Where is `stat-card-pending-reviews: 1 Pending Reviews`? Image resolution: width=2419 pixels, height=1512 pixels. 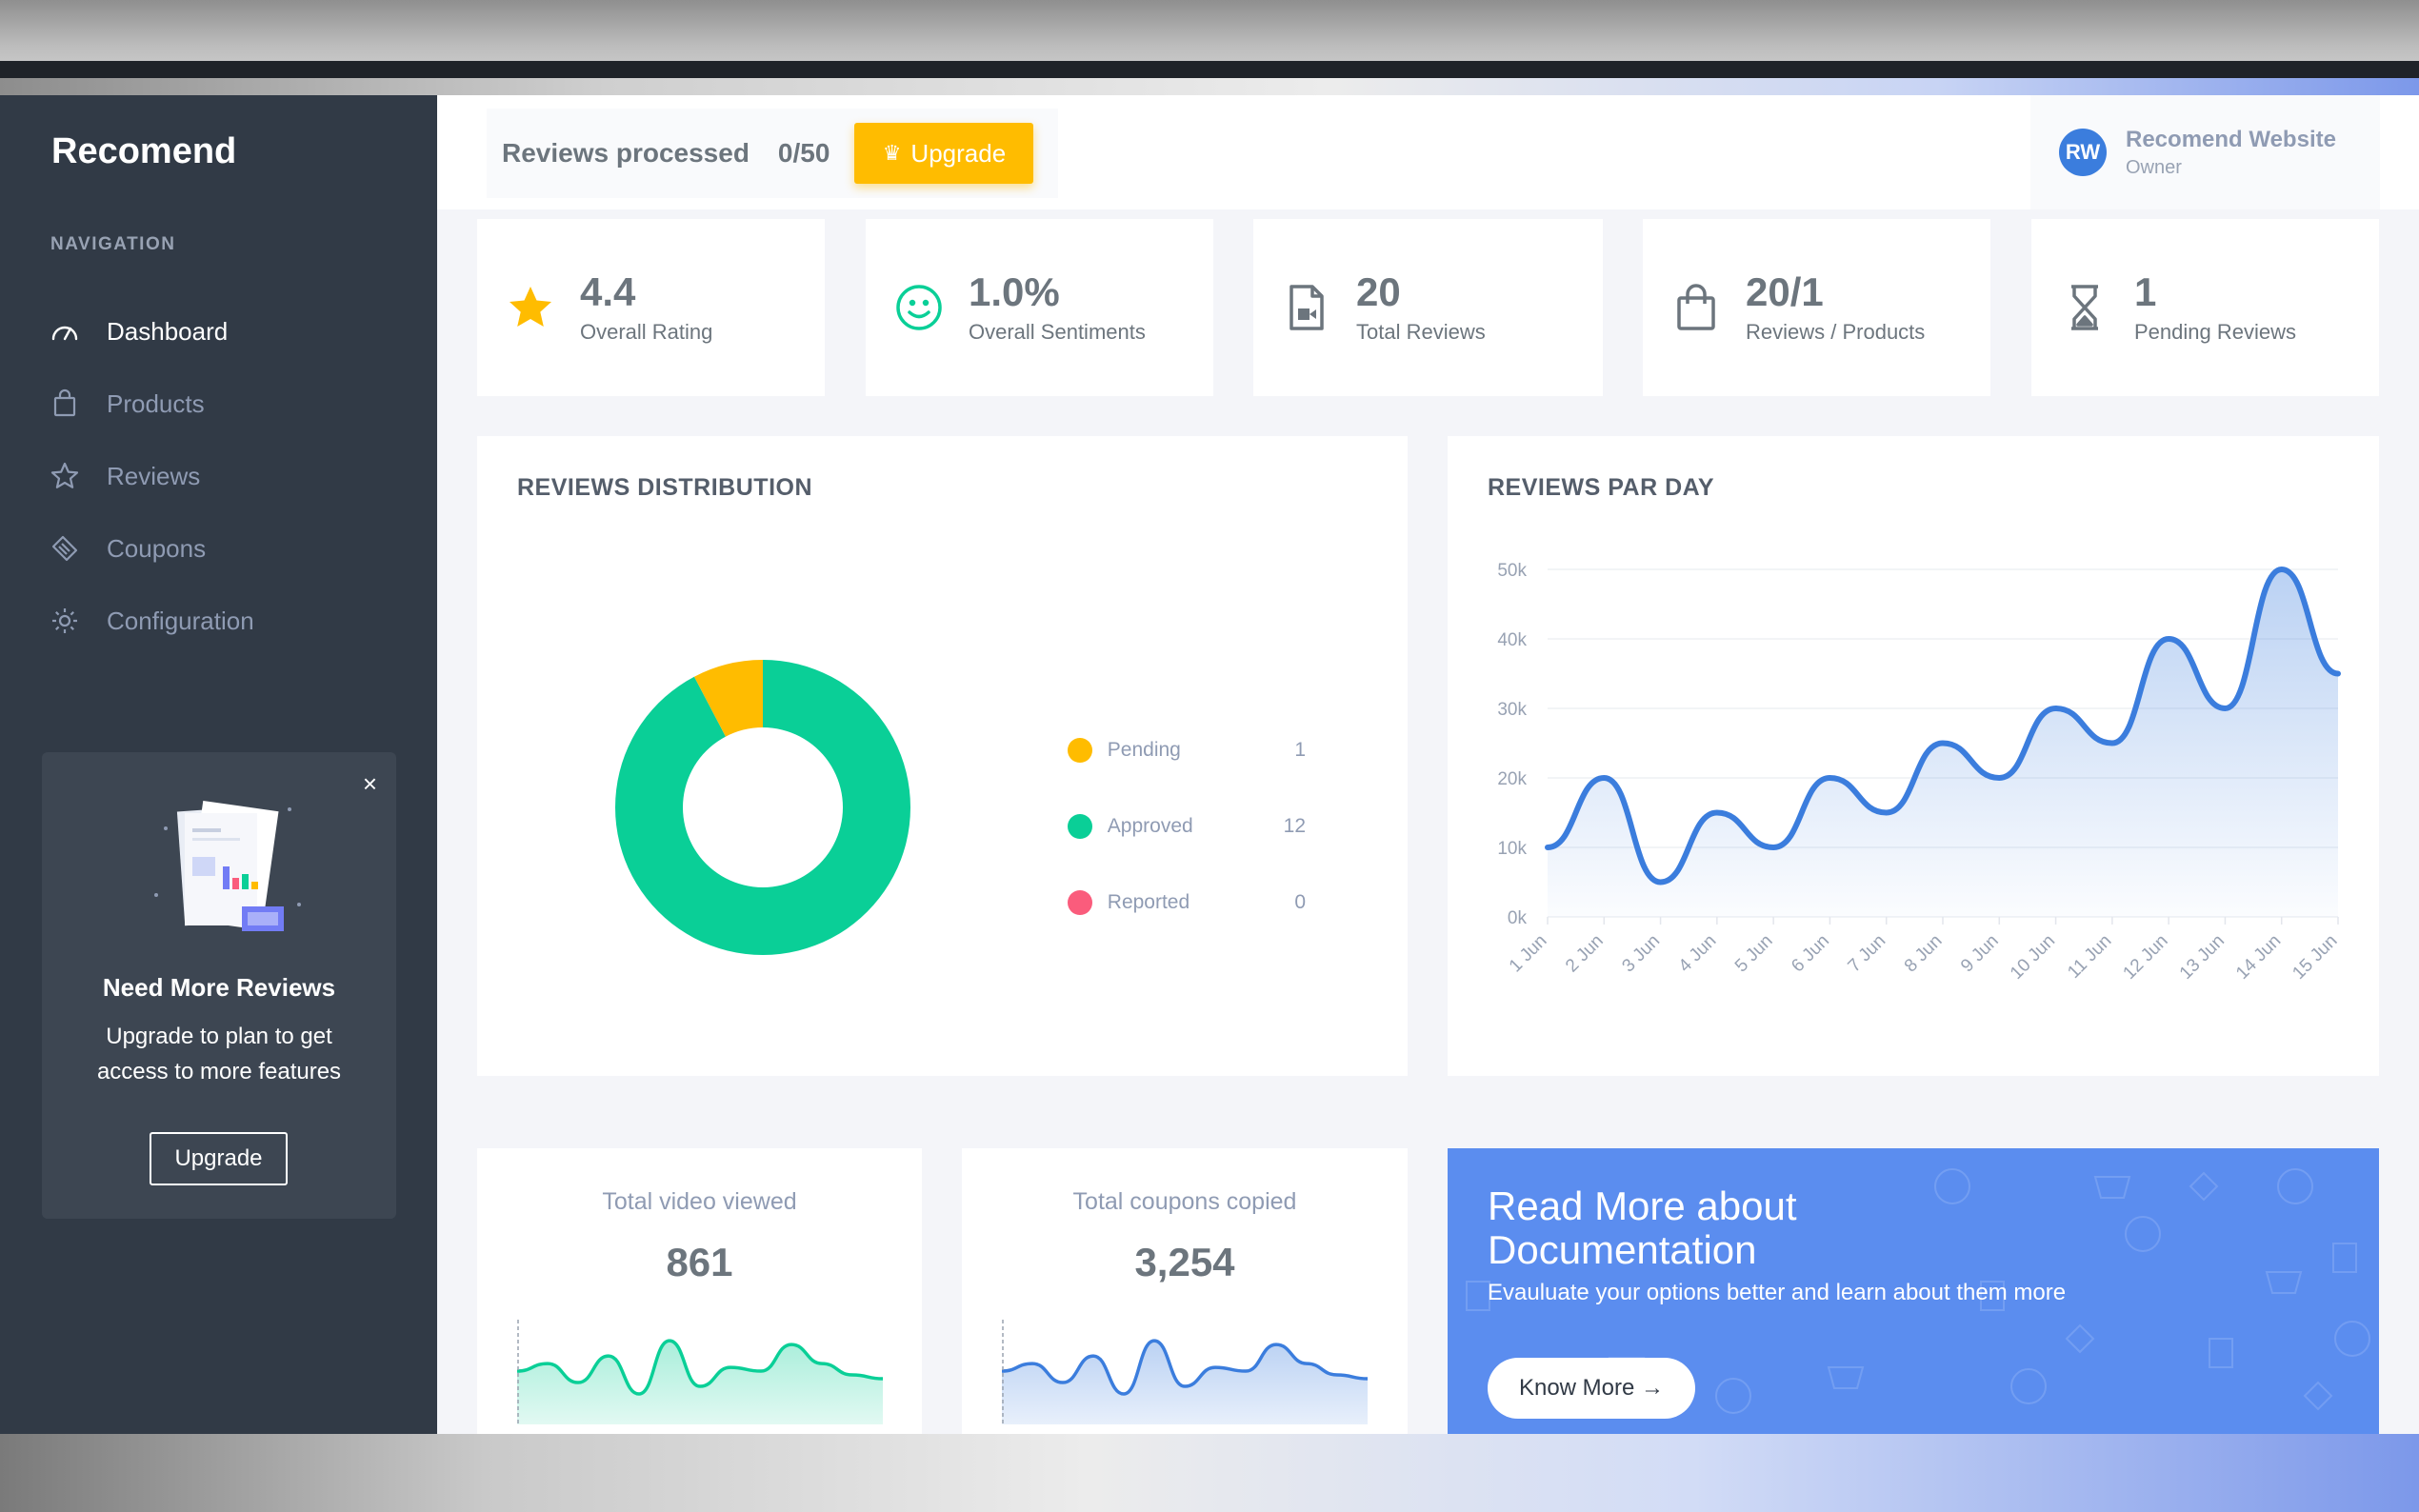 stat-card-pending-reviews: 1 Pending Reviews is located at coordinates (2205, 307).